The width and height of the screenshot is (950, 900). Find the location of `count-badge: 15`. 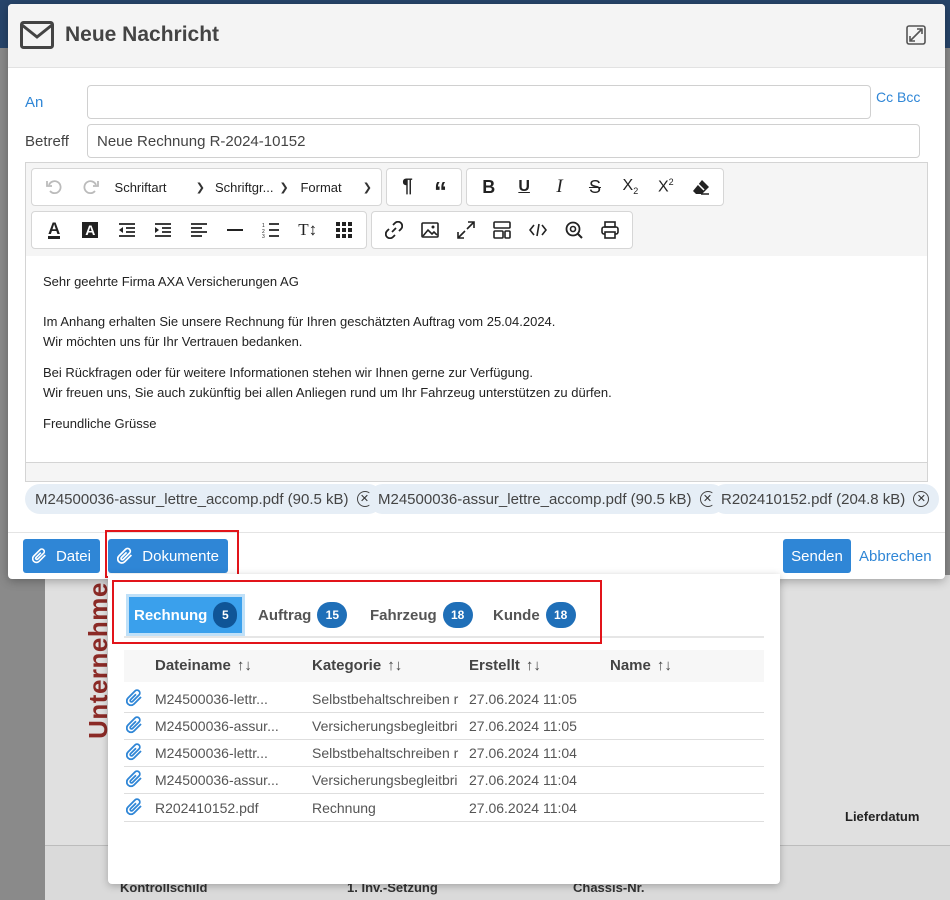

count-badge: 15 is located at coordinates (332, 615).